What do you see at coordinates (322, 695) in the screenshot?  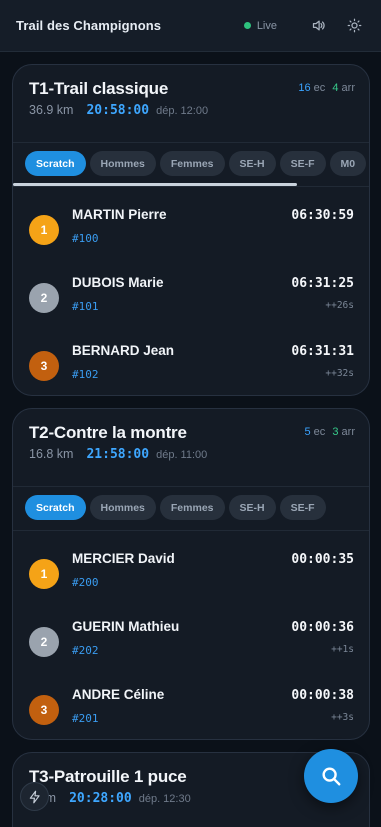 I see `runner-time: 00:00:38` at bounding box center [322, 695].